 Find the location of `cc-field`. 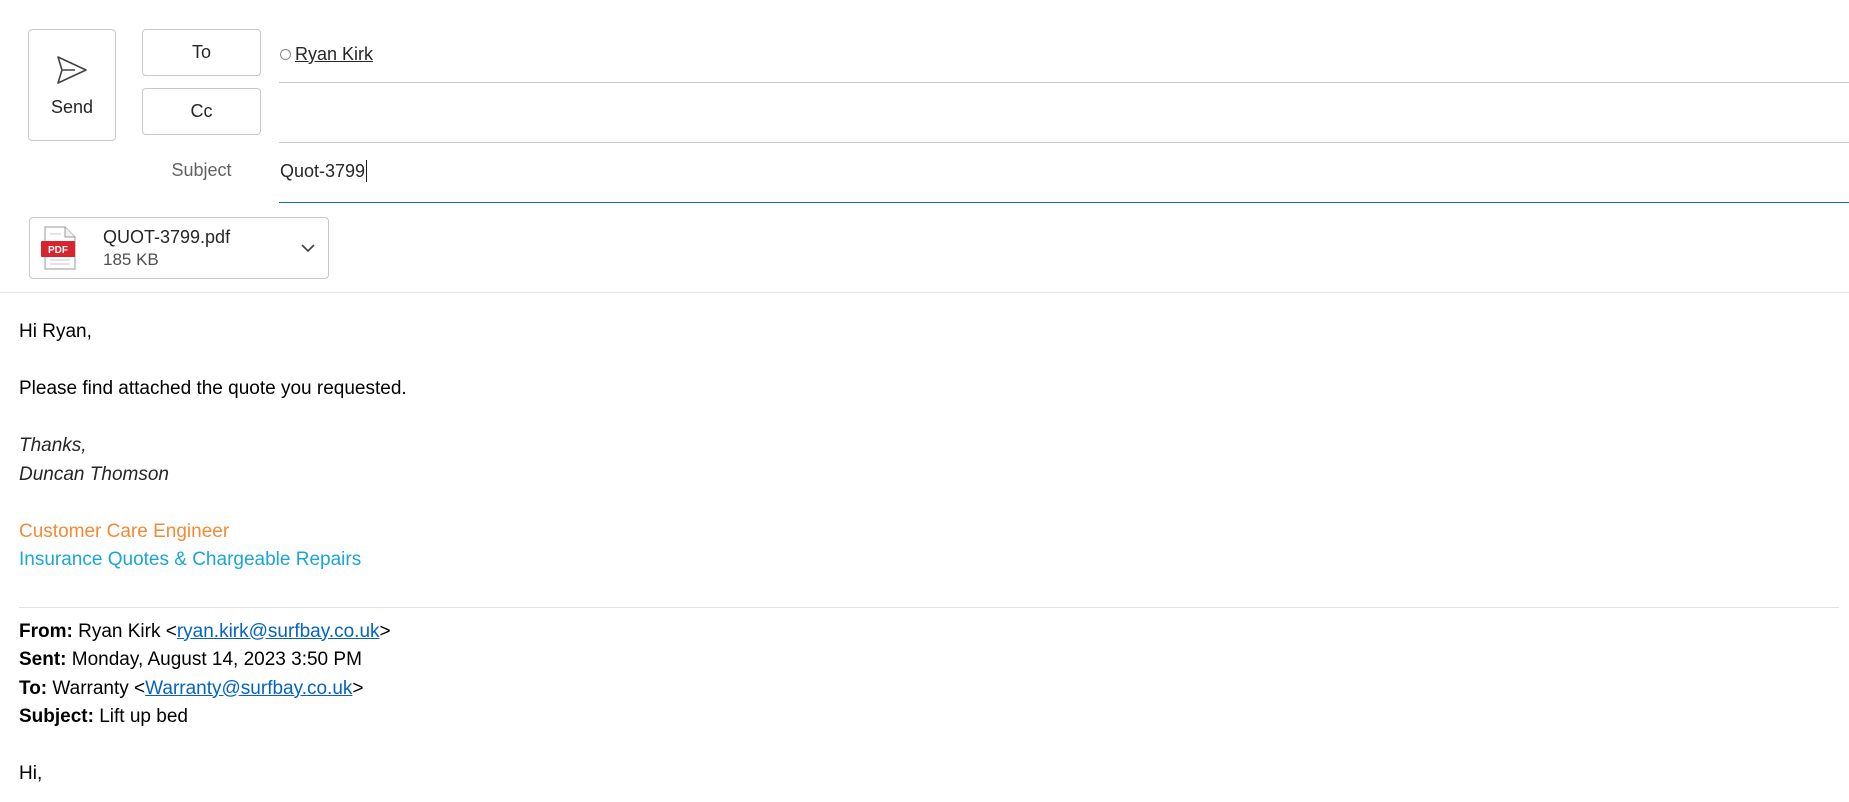

cc-field is located at coordinates (1064, 115).